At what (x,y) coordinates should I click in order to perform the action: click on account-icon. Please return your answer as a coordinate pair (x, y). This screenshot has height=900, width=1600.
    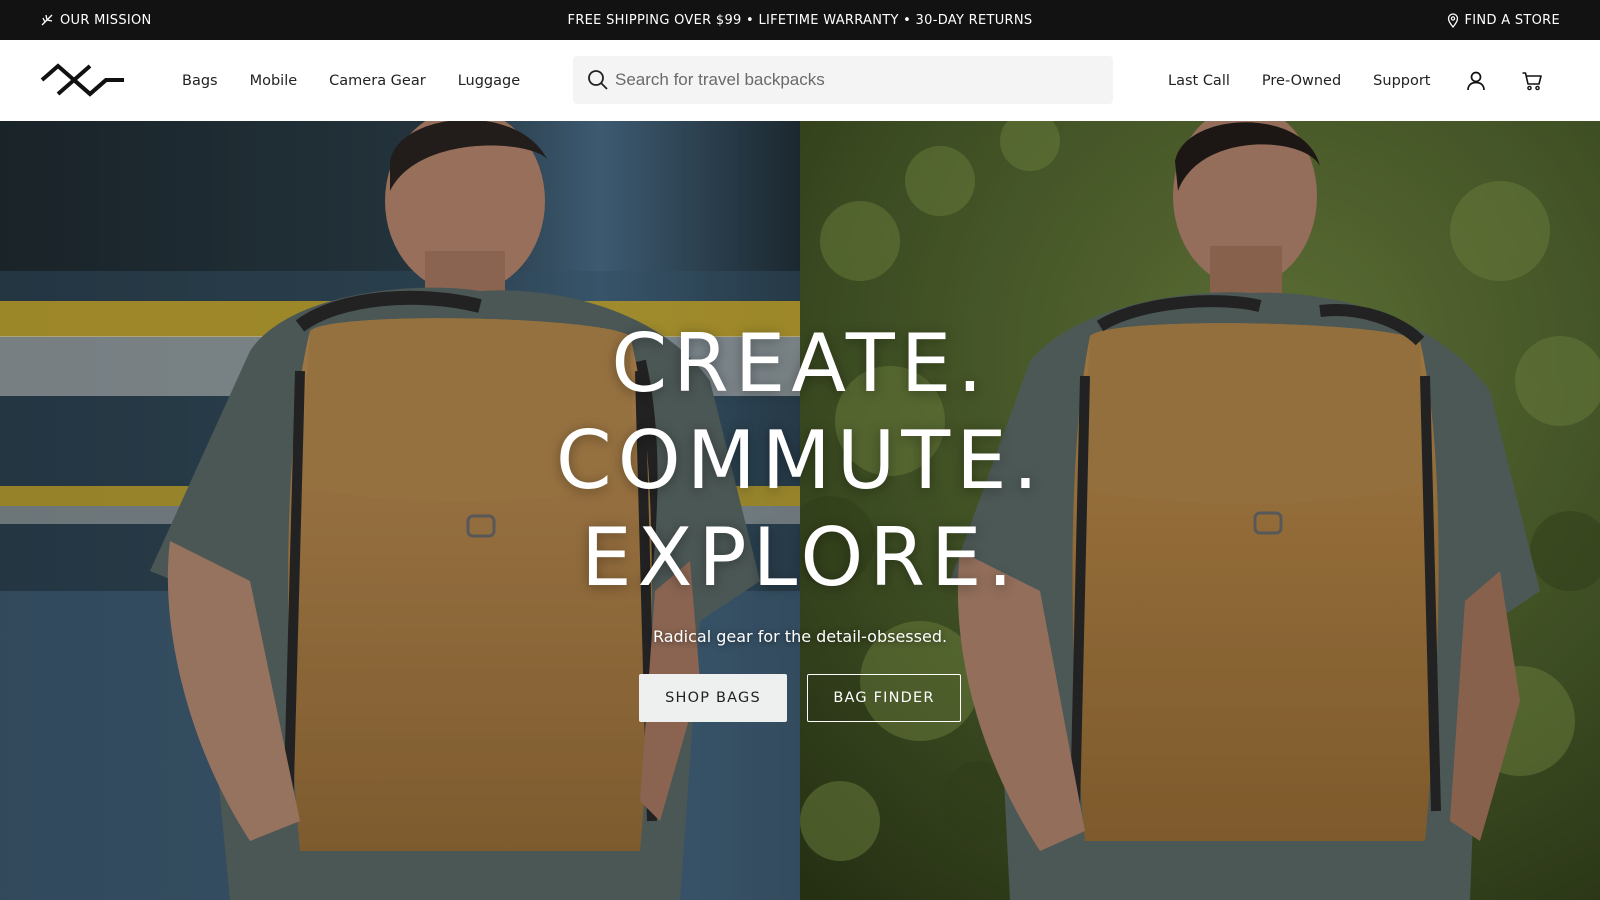
    Looking at the image, I should click on (1476, 81).